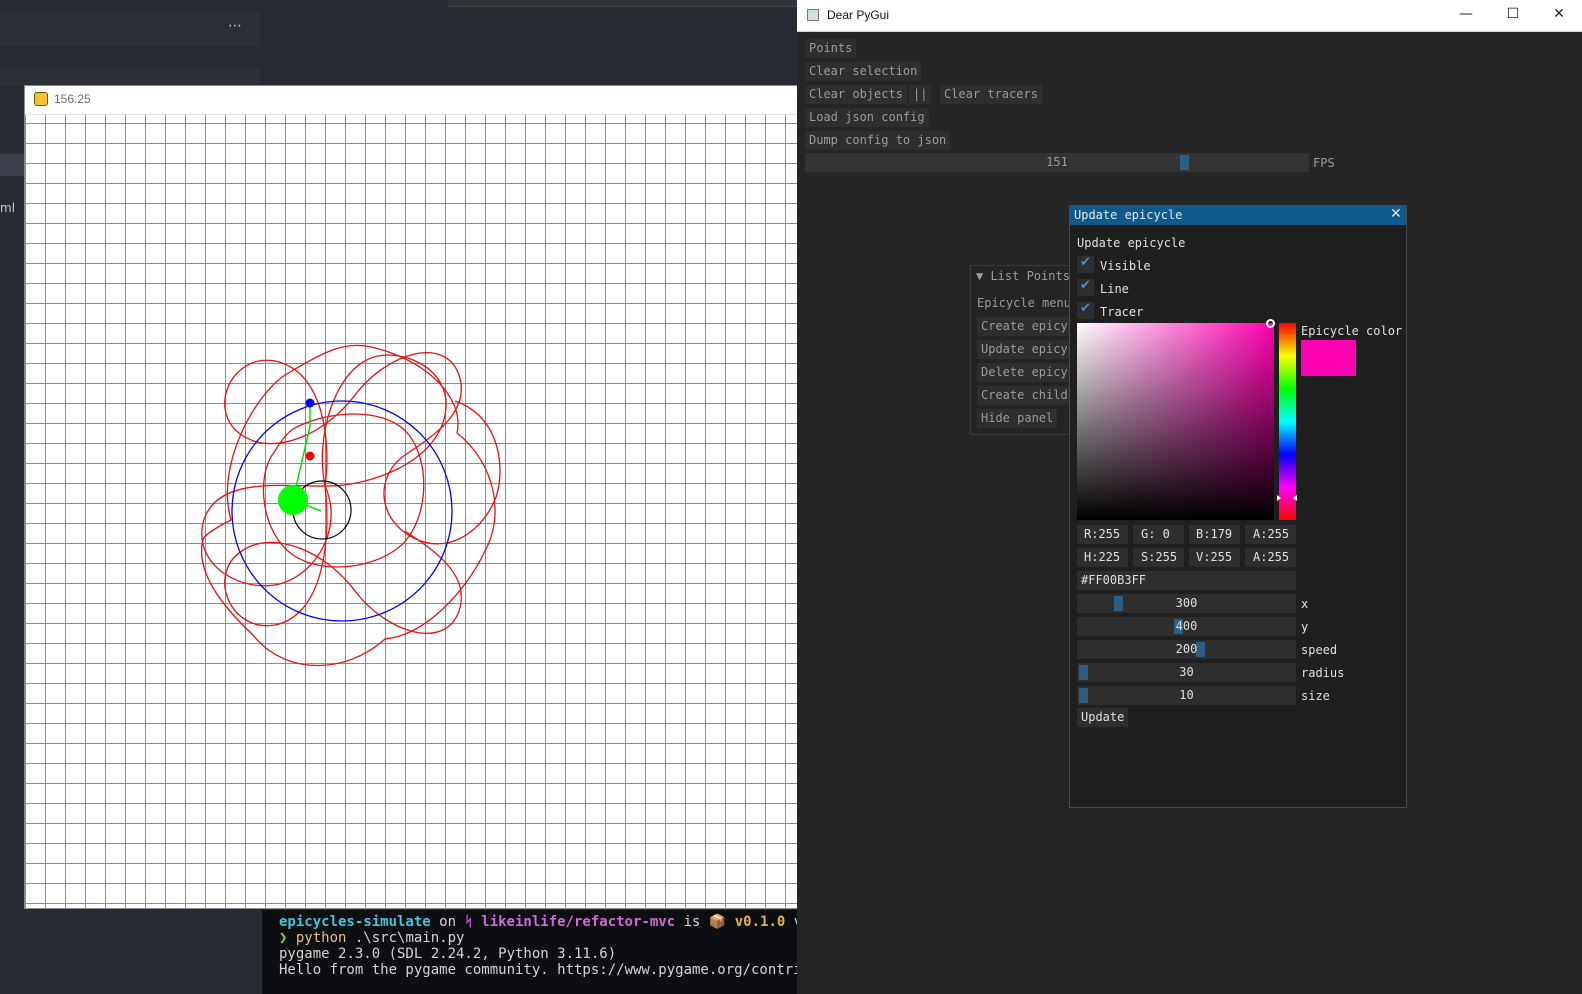  I want to click on more-options-icon: ⋯, so click(235, 26).